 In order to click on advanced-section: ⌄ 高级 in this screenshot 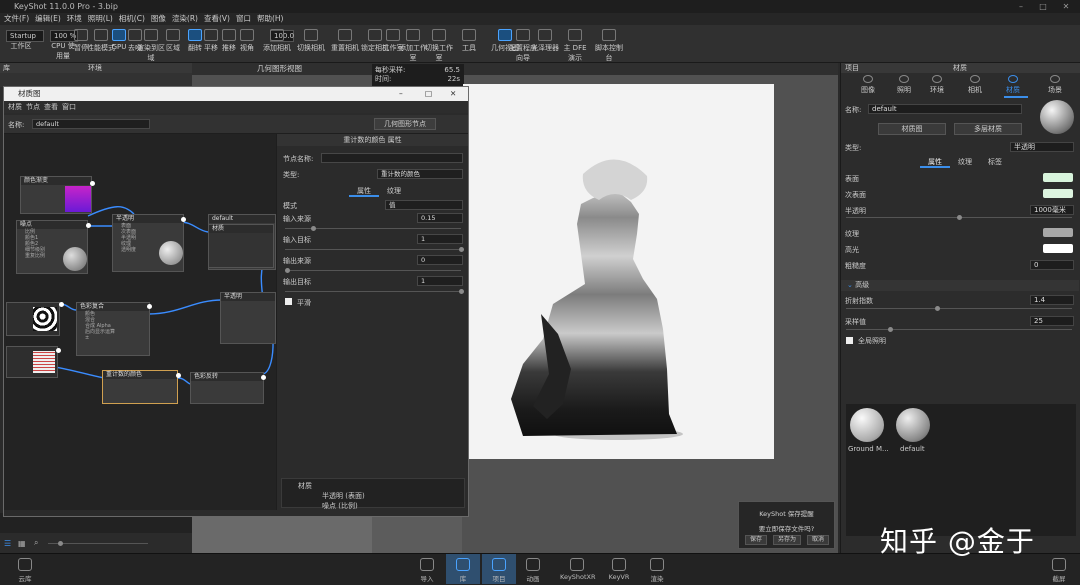, I will do `click(960, 285)`.